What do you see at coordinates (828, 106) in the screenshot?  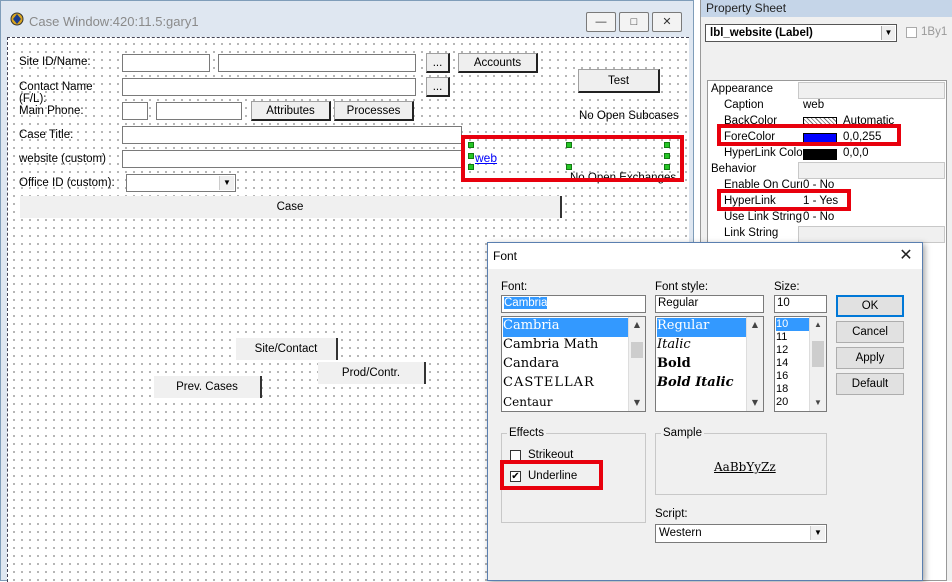 I see `property-row: Caption web` at bounding box center [828, 106].